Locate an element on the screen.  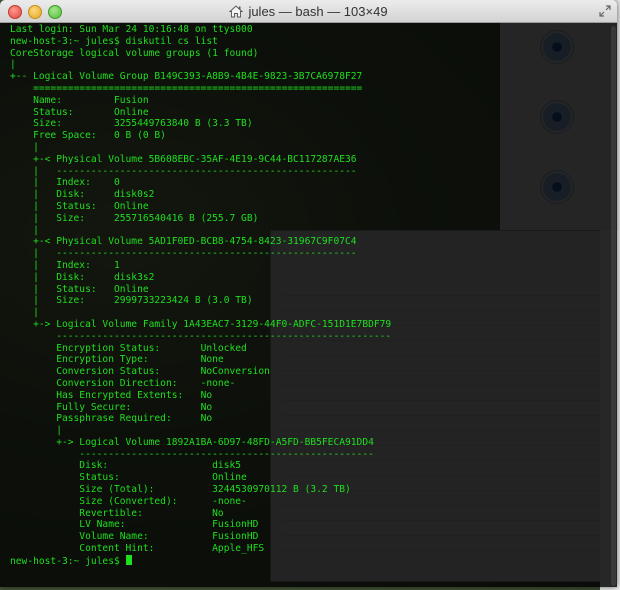
output-line: | Disk: disk0s2 is located at coordinates (82, 195).